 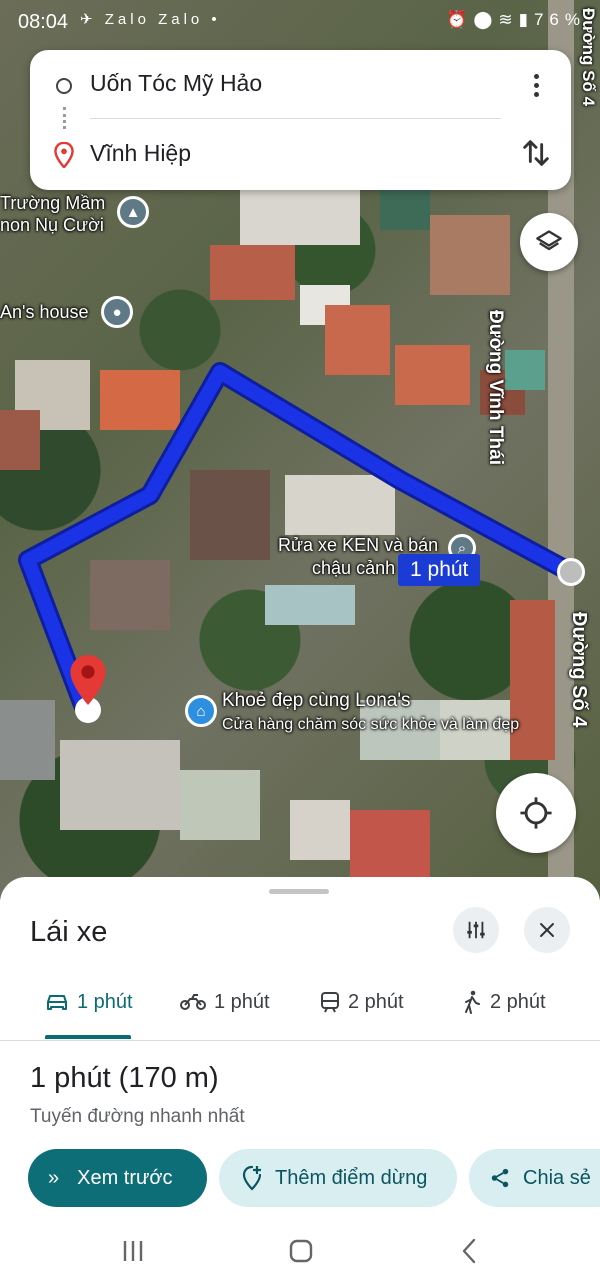 What do you see at coordinates (557, 1177) in the screenshot?
I see `share-label: Chia sẻ` at bounding box center [557, 1177].